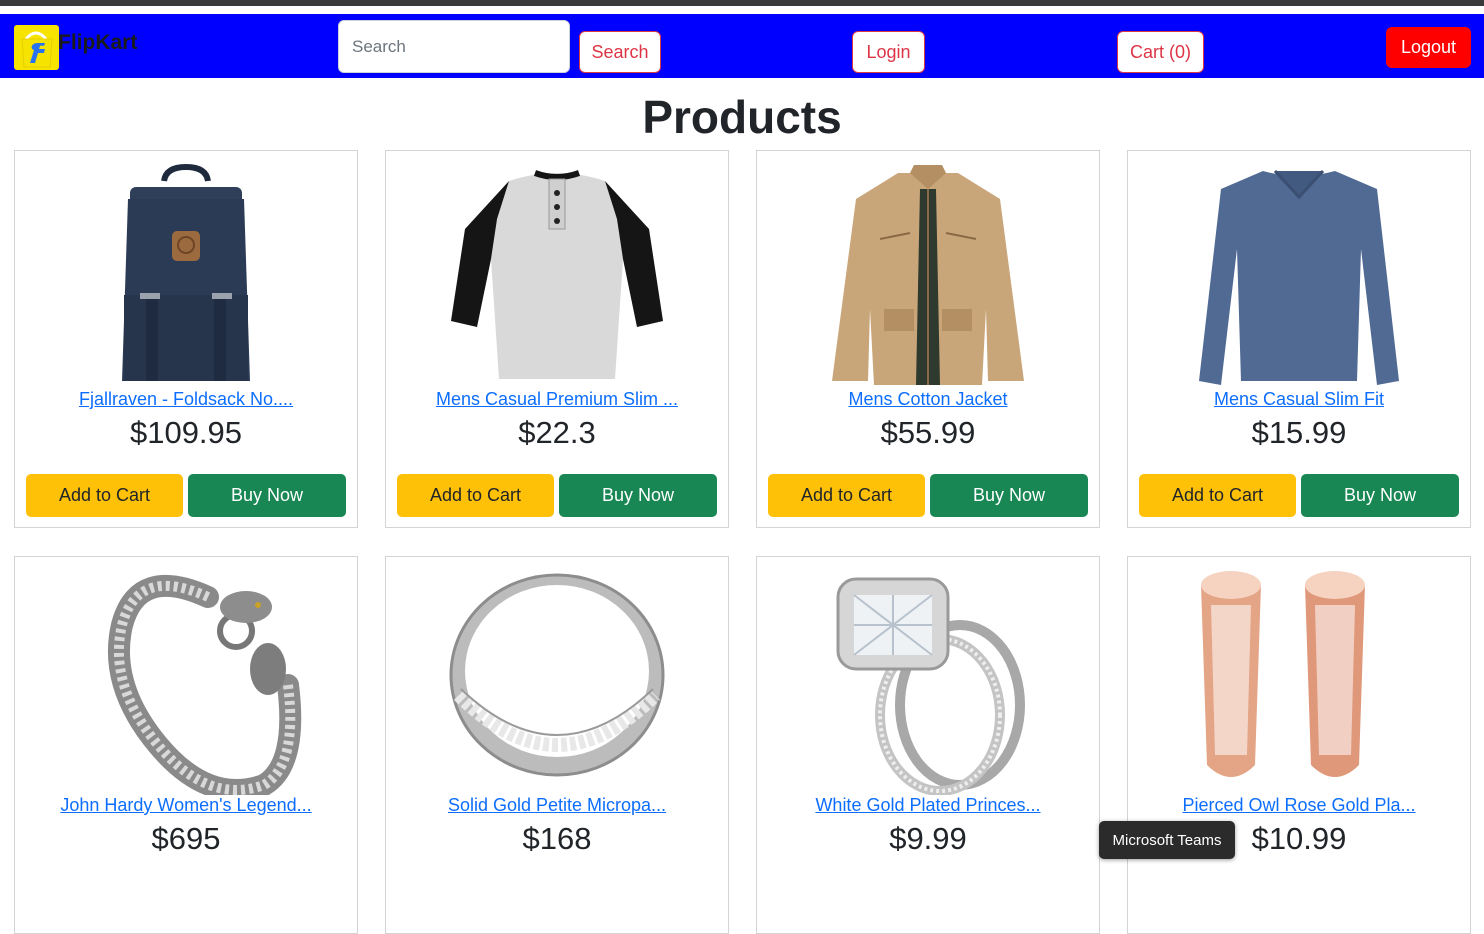 This screenshot has width=1484, height=934. I want to click on navbar: FlipKart Search Login Cart (0) Logout, so click(742, 46).